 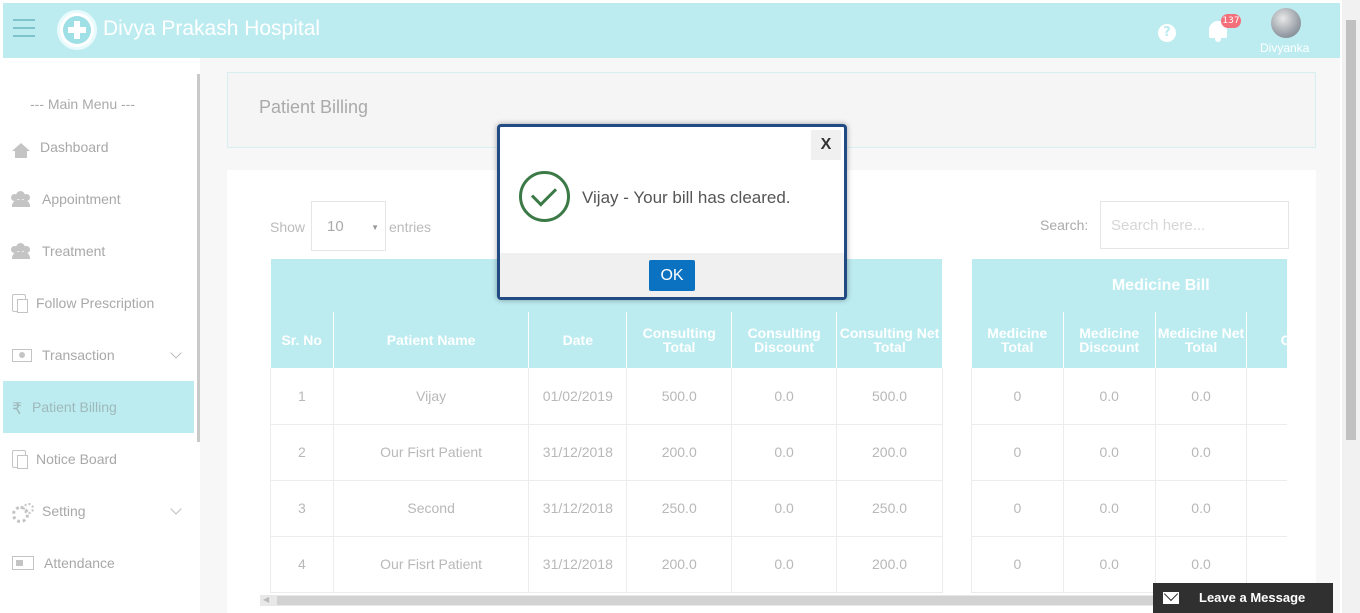 I want to click on cell-sr: 2, so click(x=302, y=452).